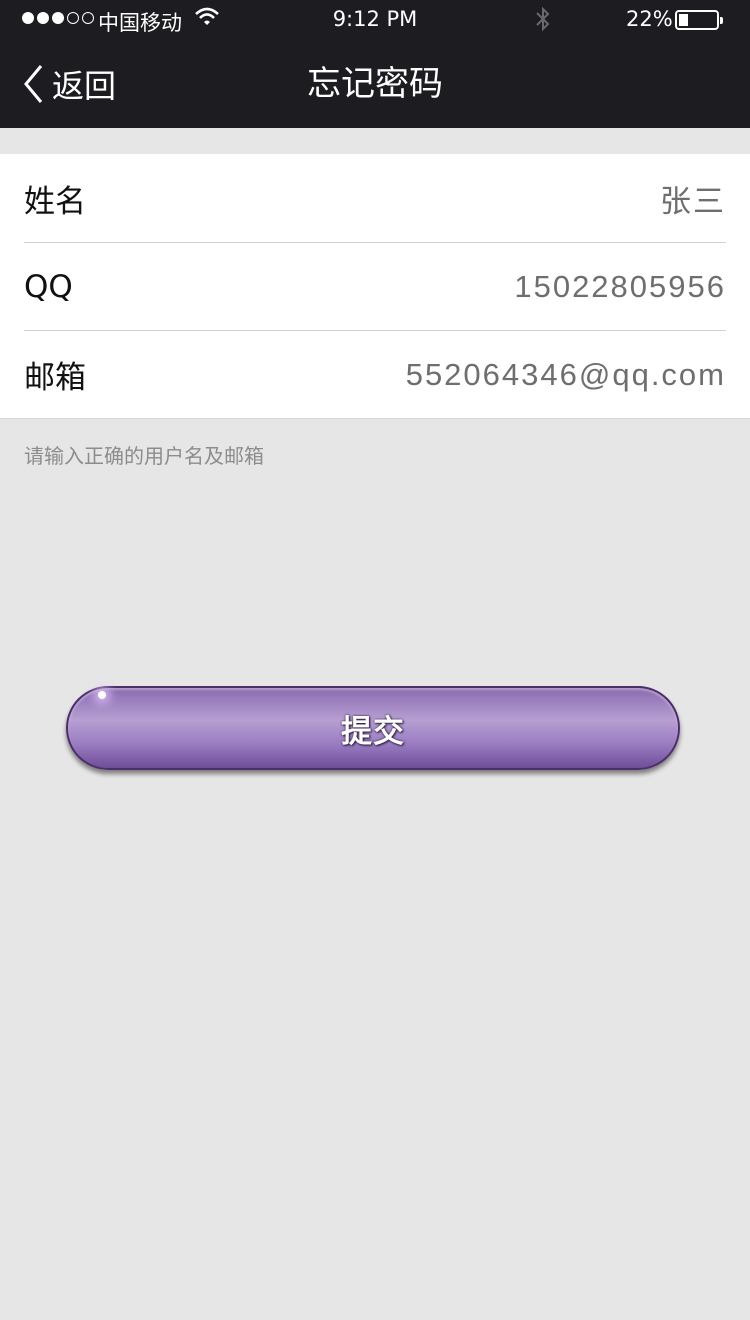 This screenshot has height=1320, width=750. What do you see at coordinates (546, 374) in the screenshot?
I see `email-field` at bounding box center [546, 374].